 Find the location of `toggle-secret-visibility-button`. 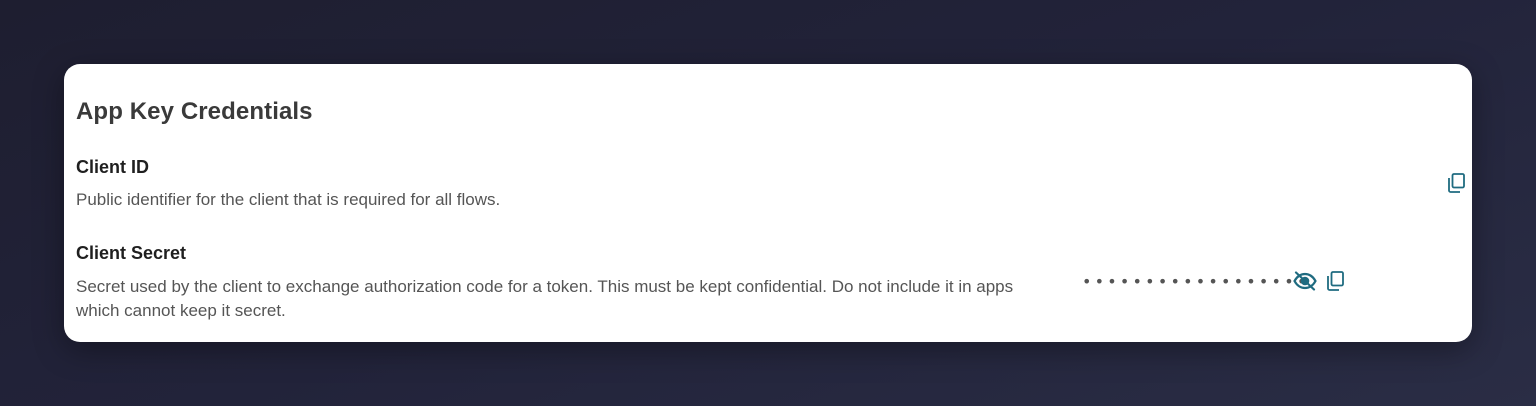

toggle-secret-visibility-button is located at coordinates (1305, 281).